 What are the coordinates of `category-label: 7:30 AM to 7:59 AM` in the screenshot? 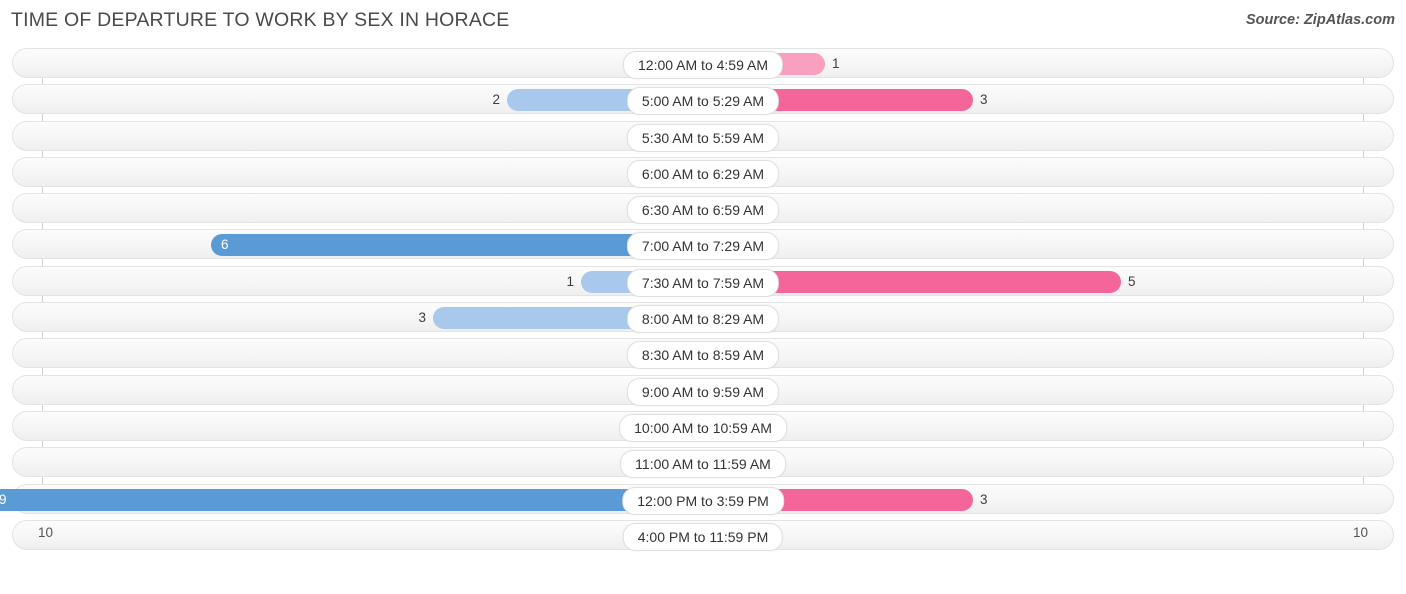 It's located at (703, 282).